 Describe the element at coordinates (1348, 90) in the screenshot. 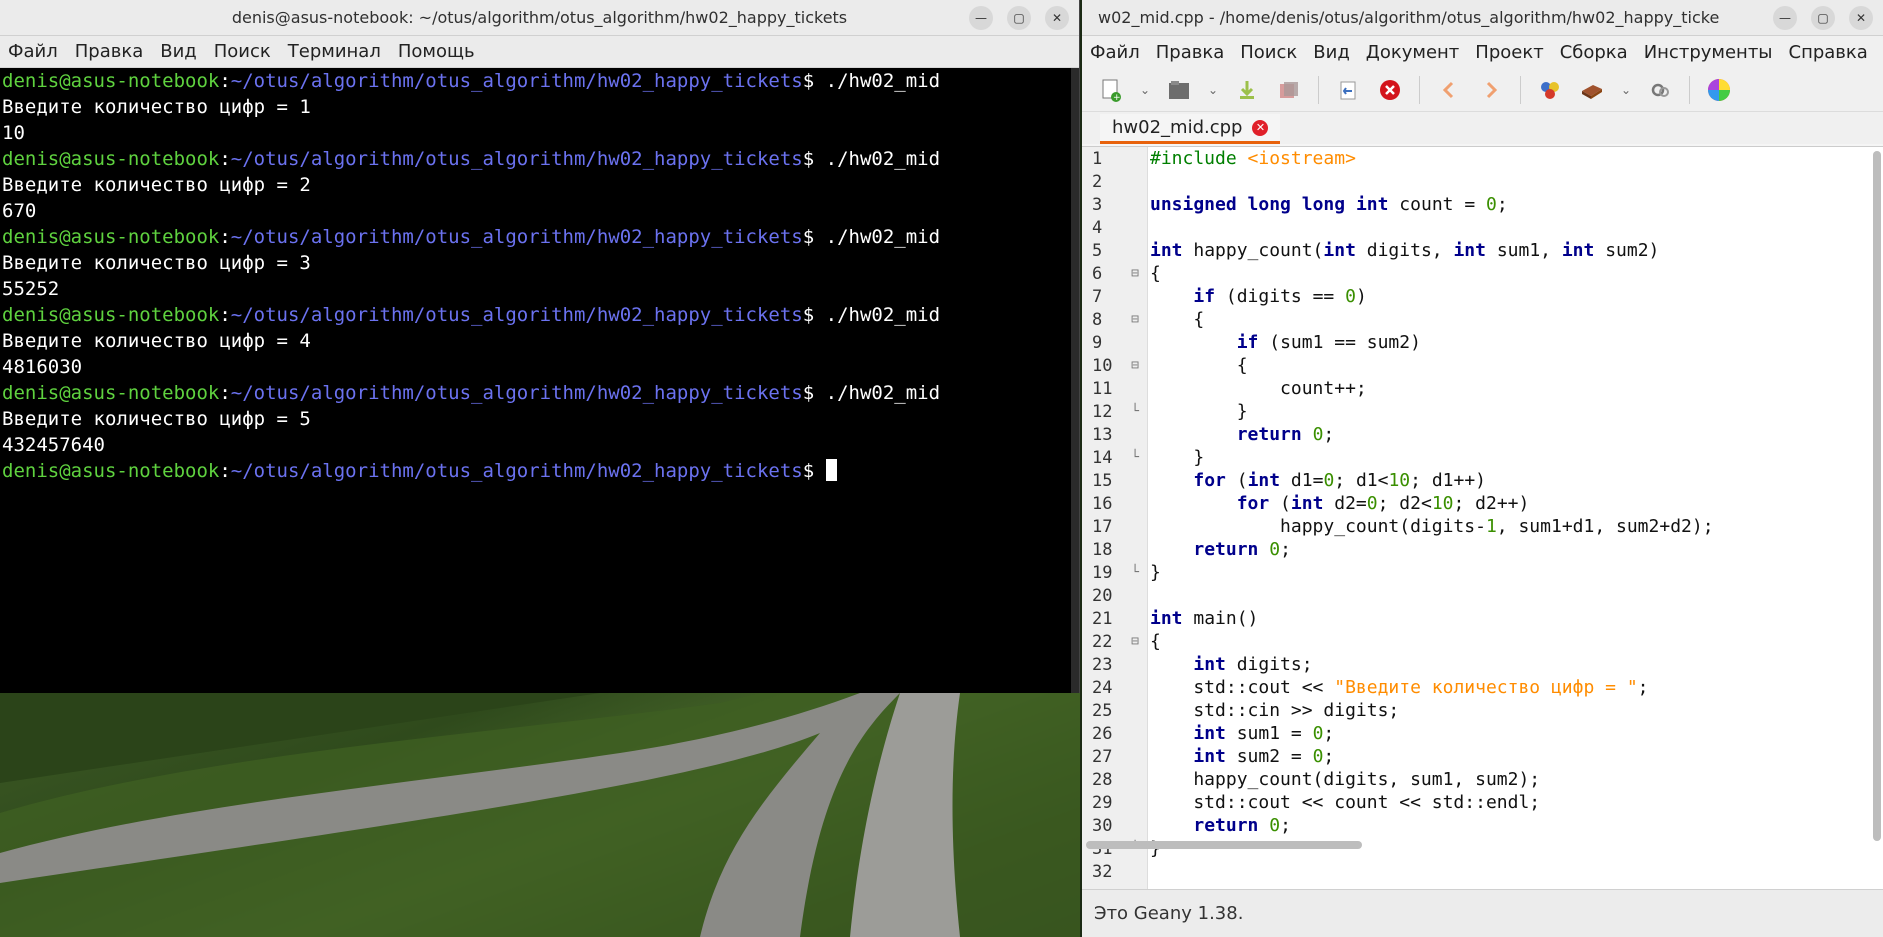

I see `revert-icon` at that location.